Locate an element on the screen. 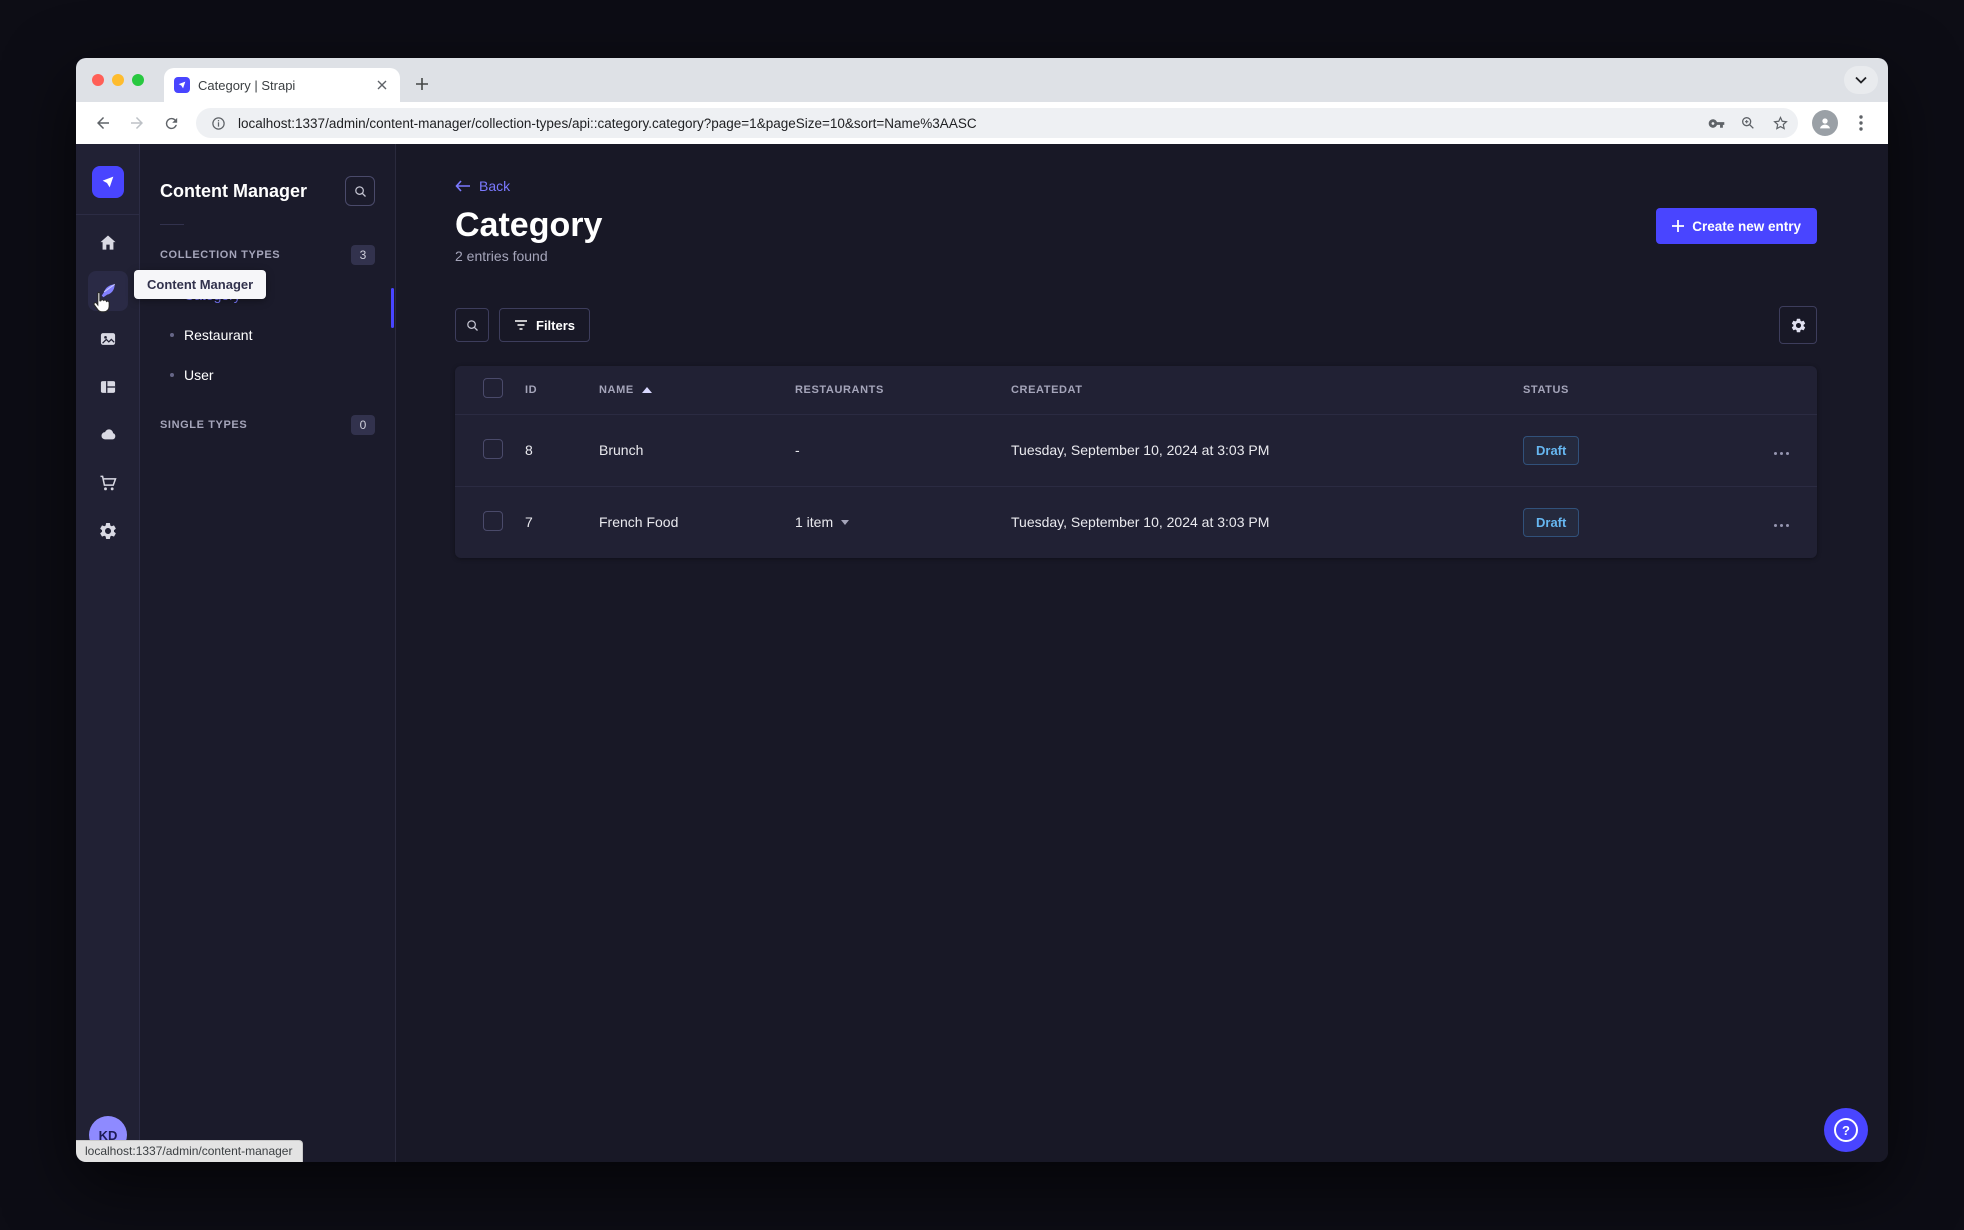 The width and height of the screenshot is (1964, 1230). table-header-row: ID NAME RESTAURANTS CREATEDAT STATUS is located at coordinates (1136, 390).